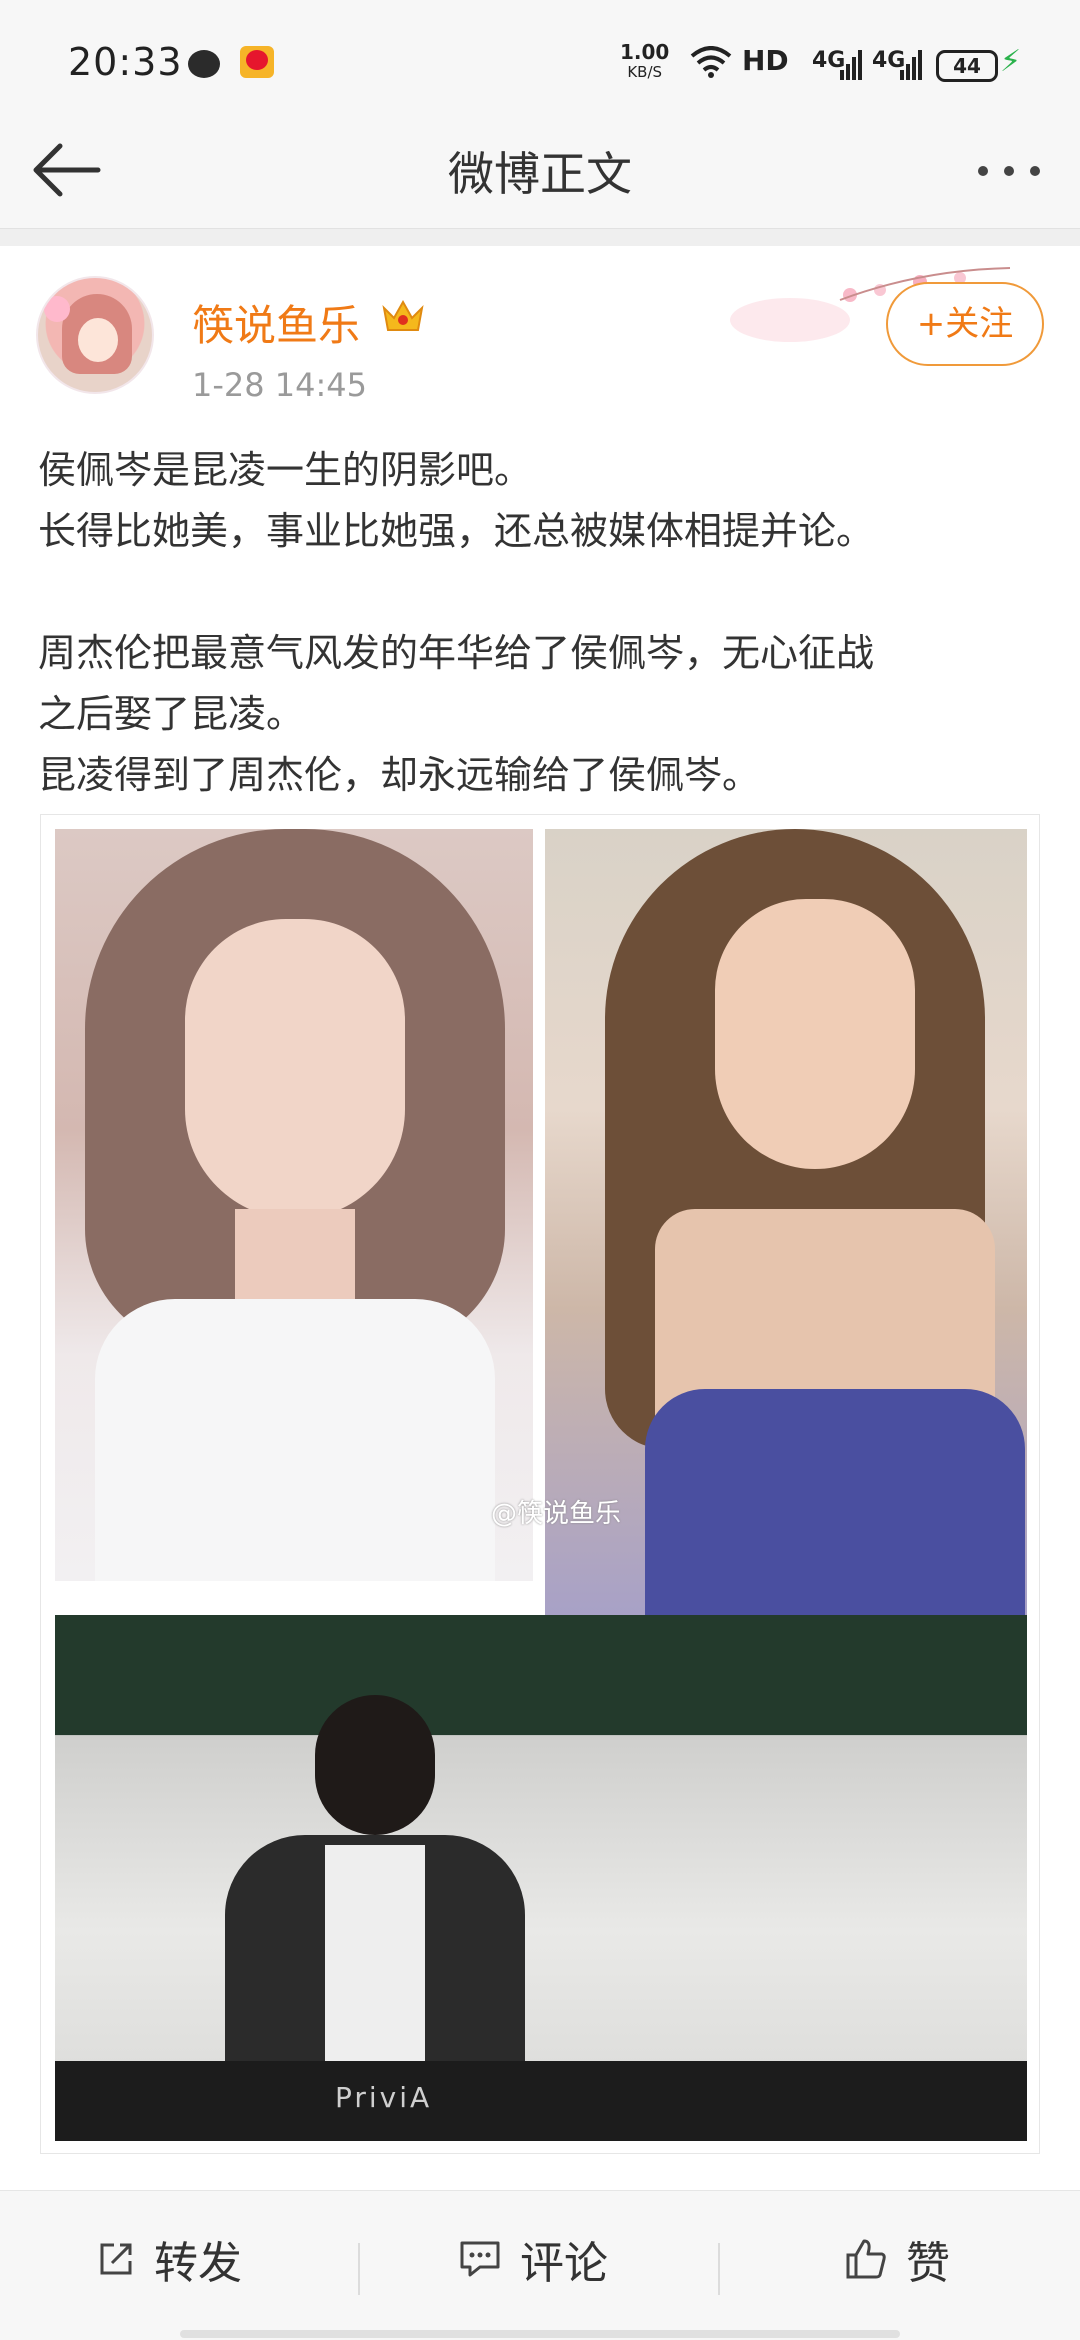 This screenshot has height=2340, width=1080. I want to click on thumbs-up-icon, so click(866, 2259).